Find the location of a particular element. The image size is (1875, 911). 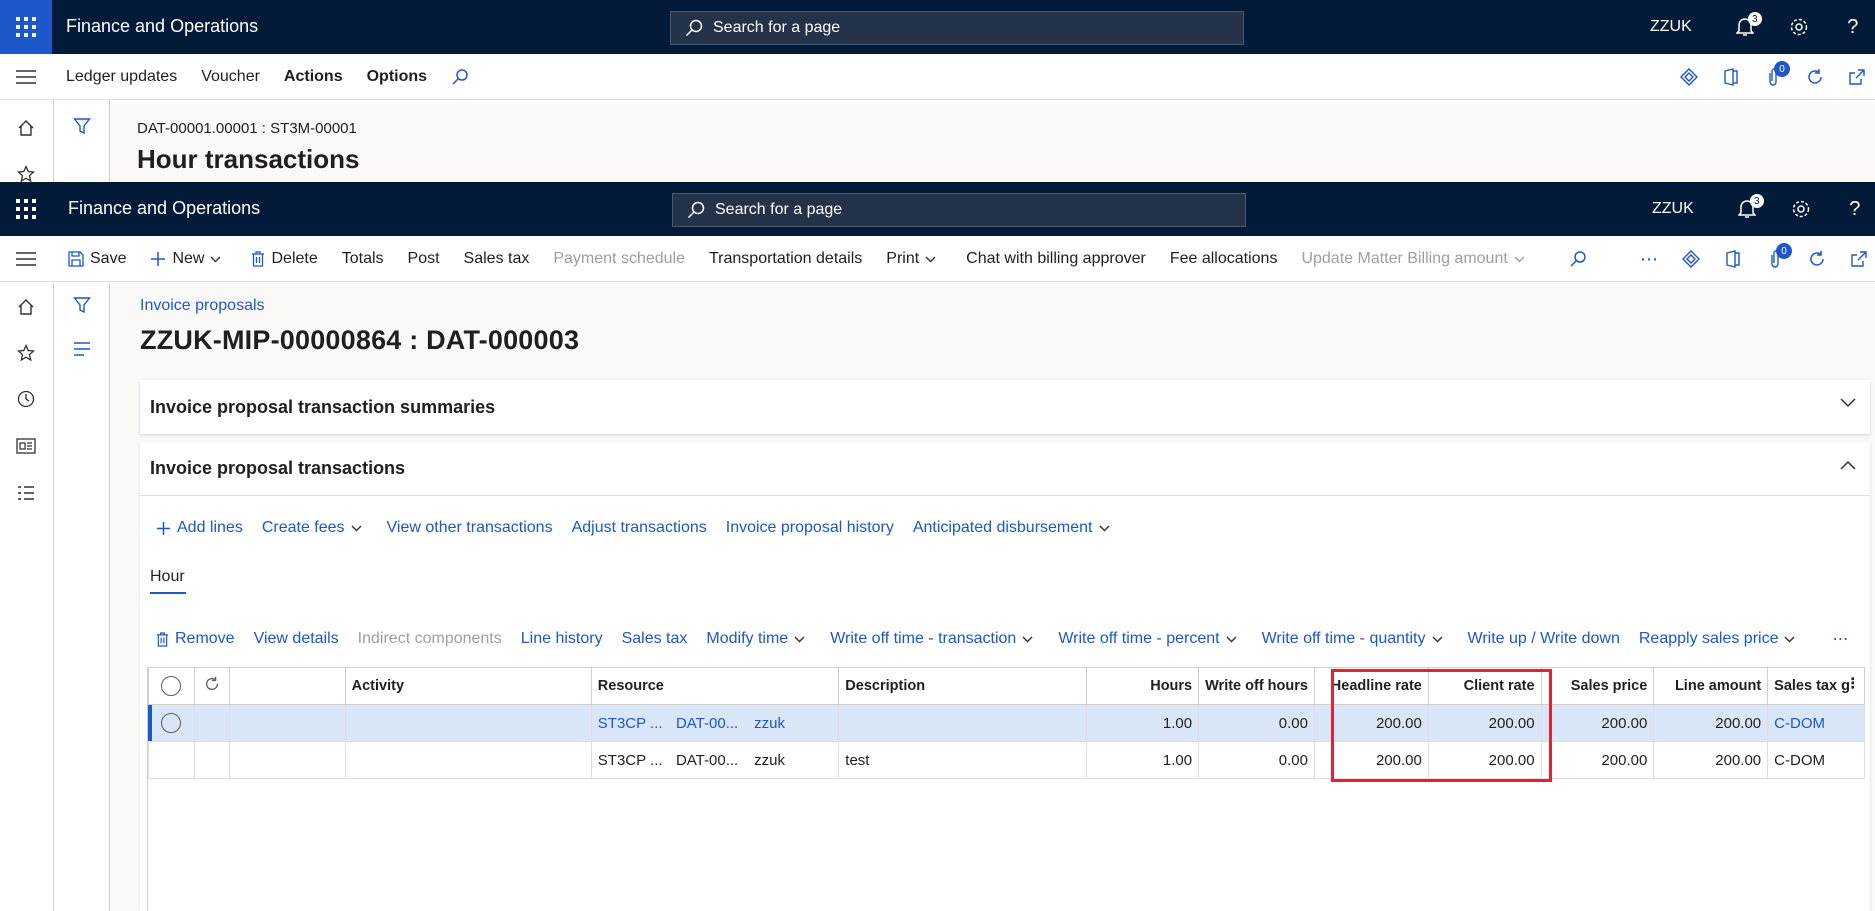

description-column-header: Description is located at coordinates (962, 686).